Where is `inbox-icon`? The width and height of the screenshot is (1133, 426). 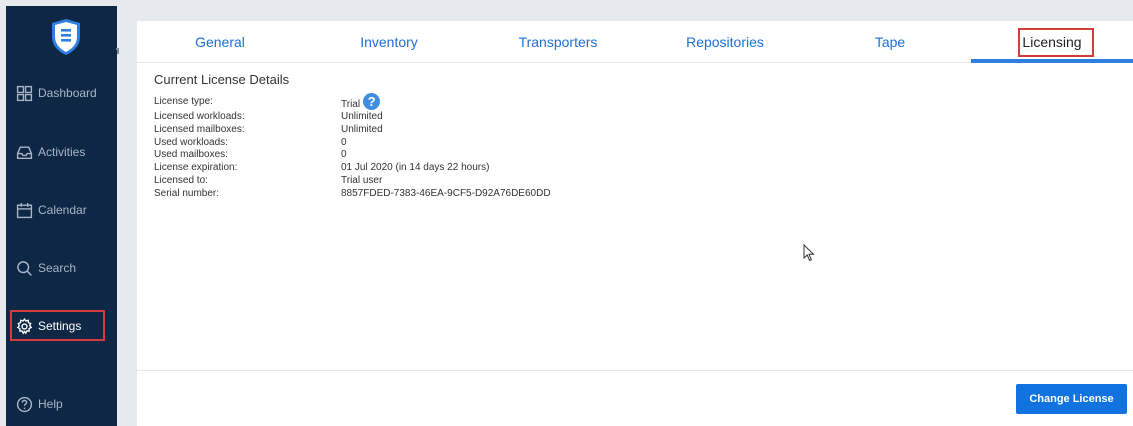 inbox-icon is located at coordinates (24, 152).